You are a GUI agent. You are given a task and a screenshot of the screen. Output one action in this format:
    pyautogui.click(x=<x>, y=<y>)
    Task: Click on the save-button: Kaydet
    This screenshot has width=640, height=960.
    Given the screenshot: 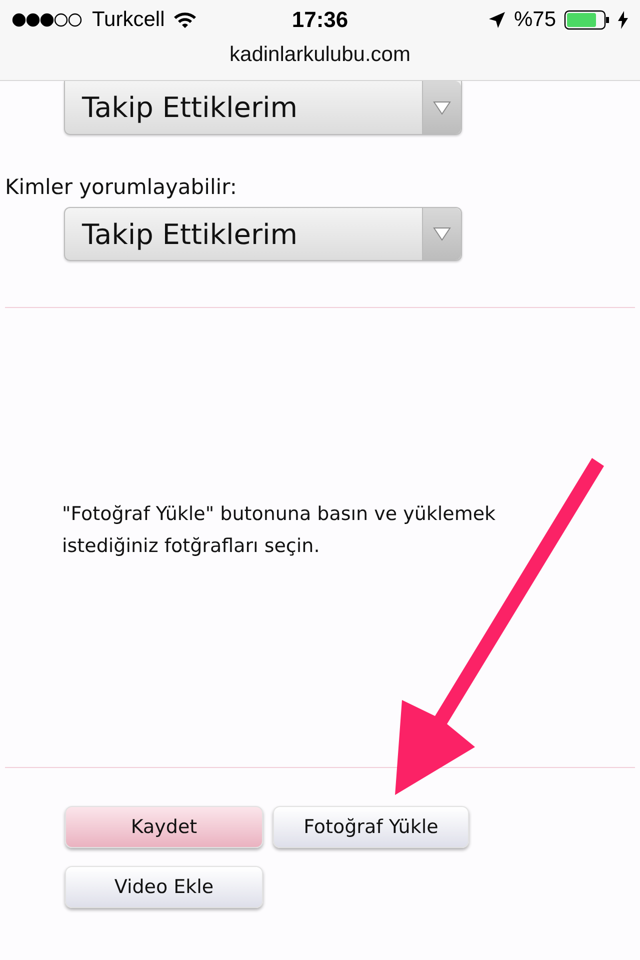 What is the action you would take?
    pyautogui.click(x=164, y=827)
    